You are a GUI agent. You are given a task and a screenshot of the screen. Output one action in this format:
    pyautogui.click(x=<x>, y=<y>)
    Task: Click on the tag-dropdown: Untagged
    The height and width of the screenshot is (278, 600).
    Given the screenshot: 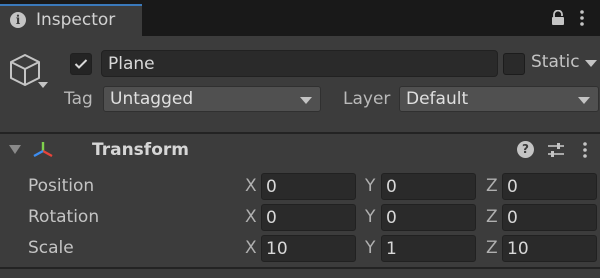 What is the action you would take?
    pyautogui.click(x=212, y=99)
    